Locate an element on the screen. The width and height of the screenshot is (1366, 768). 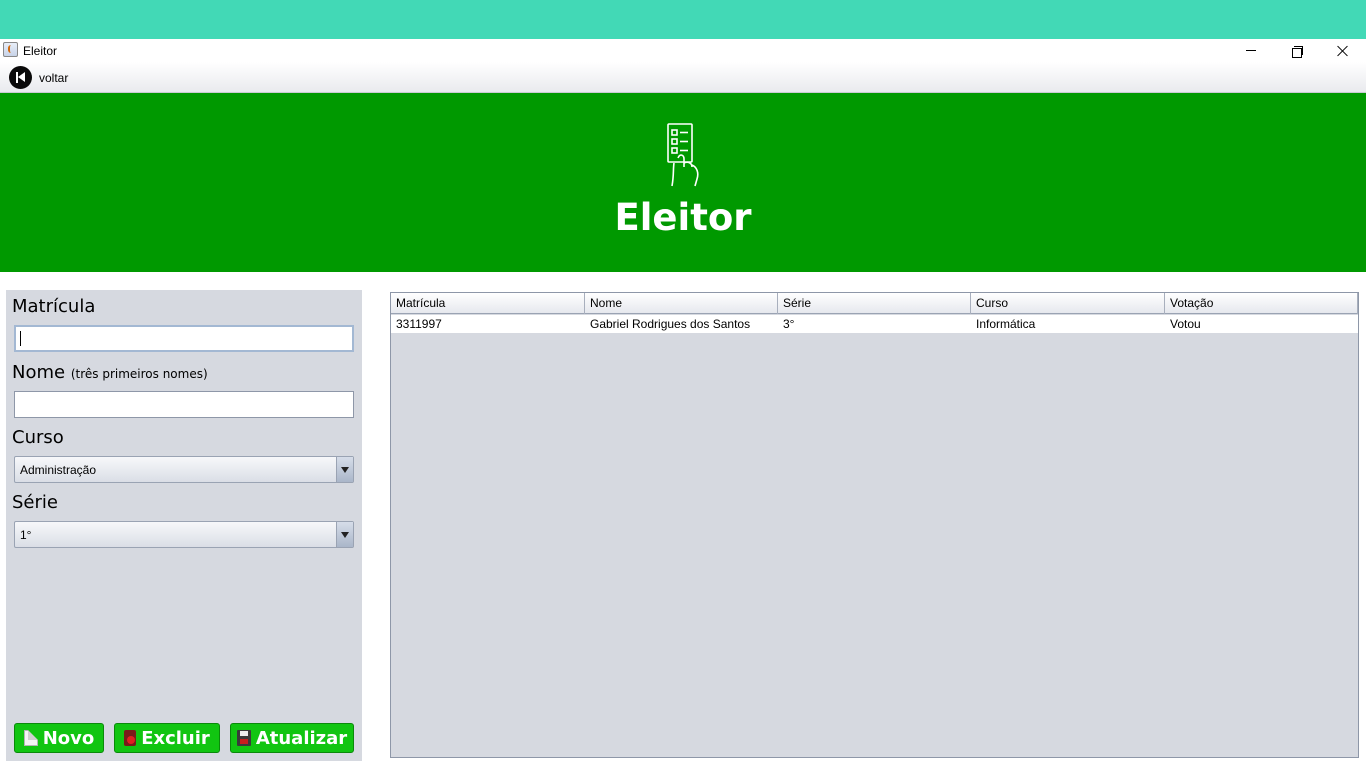
minimize-icon is located at coordinates (1251, 50).